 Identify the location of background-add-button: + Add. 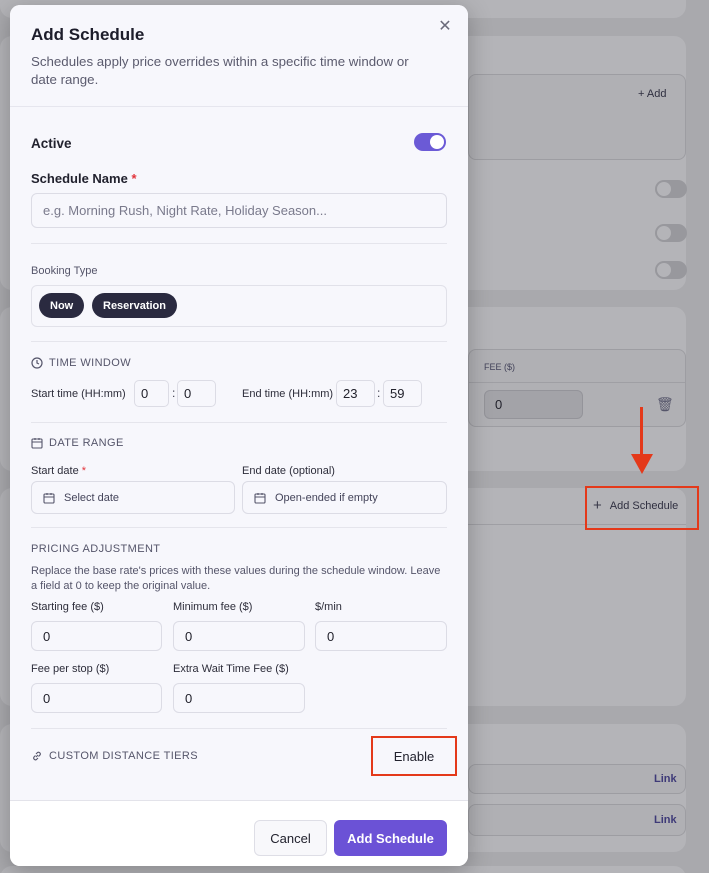
(652, 94).